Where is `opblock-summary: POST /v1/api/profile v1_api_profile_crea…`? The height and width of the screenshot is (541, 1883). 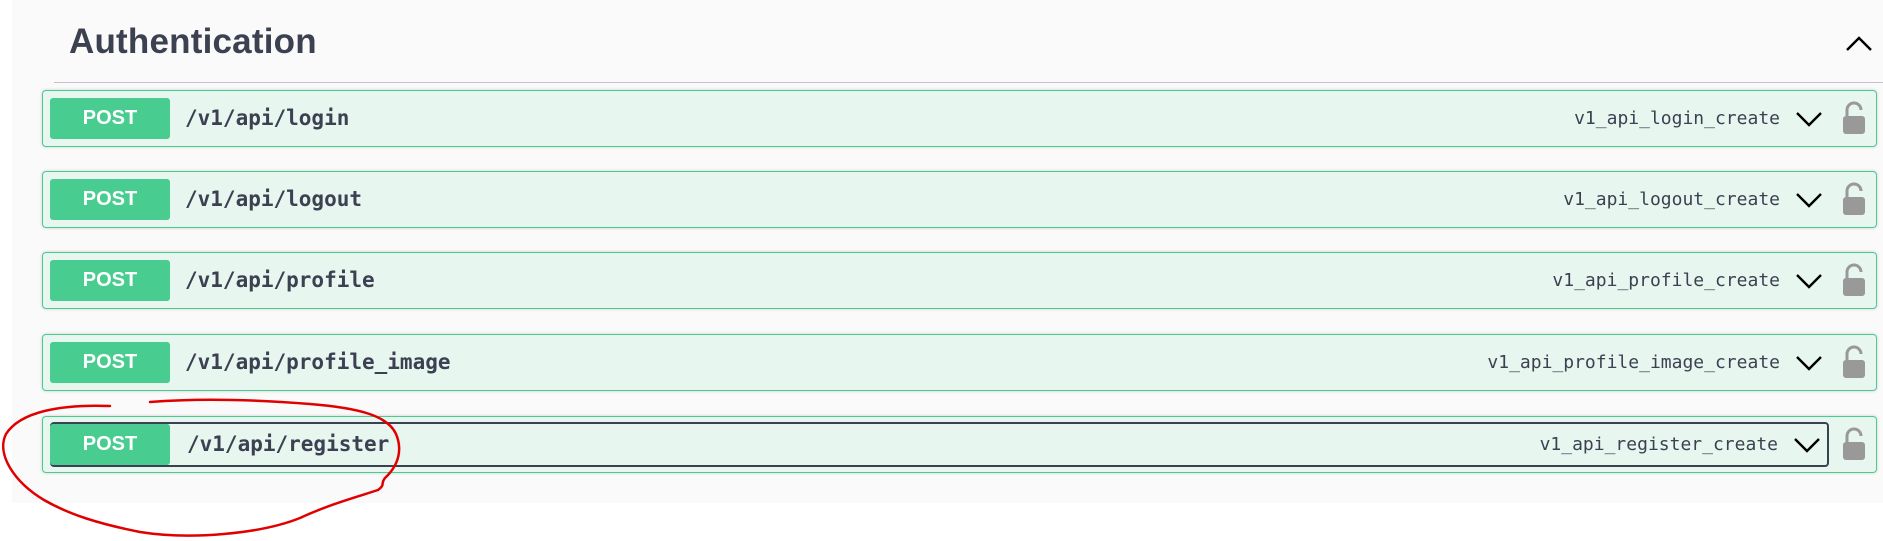
opblock-summary: POST /v1/api/profile v1_api_profile_crea… is located at coordinates (939, 280).